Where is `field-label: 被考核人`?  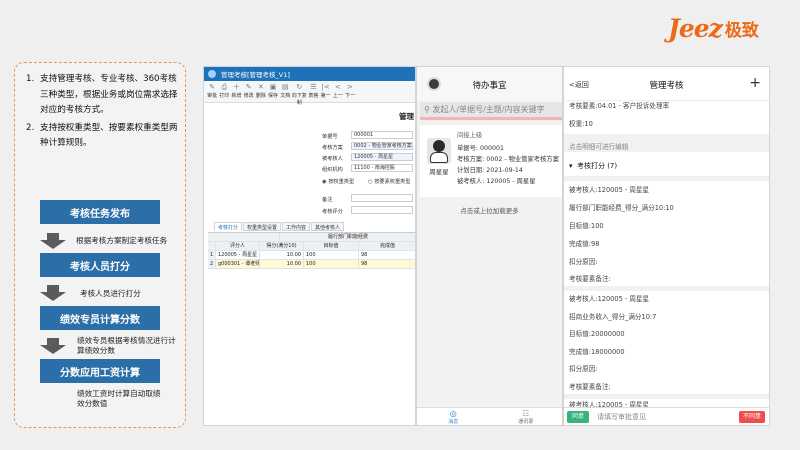 field-label: 被考核人 is located at coordinates (332, 159).